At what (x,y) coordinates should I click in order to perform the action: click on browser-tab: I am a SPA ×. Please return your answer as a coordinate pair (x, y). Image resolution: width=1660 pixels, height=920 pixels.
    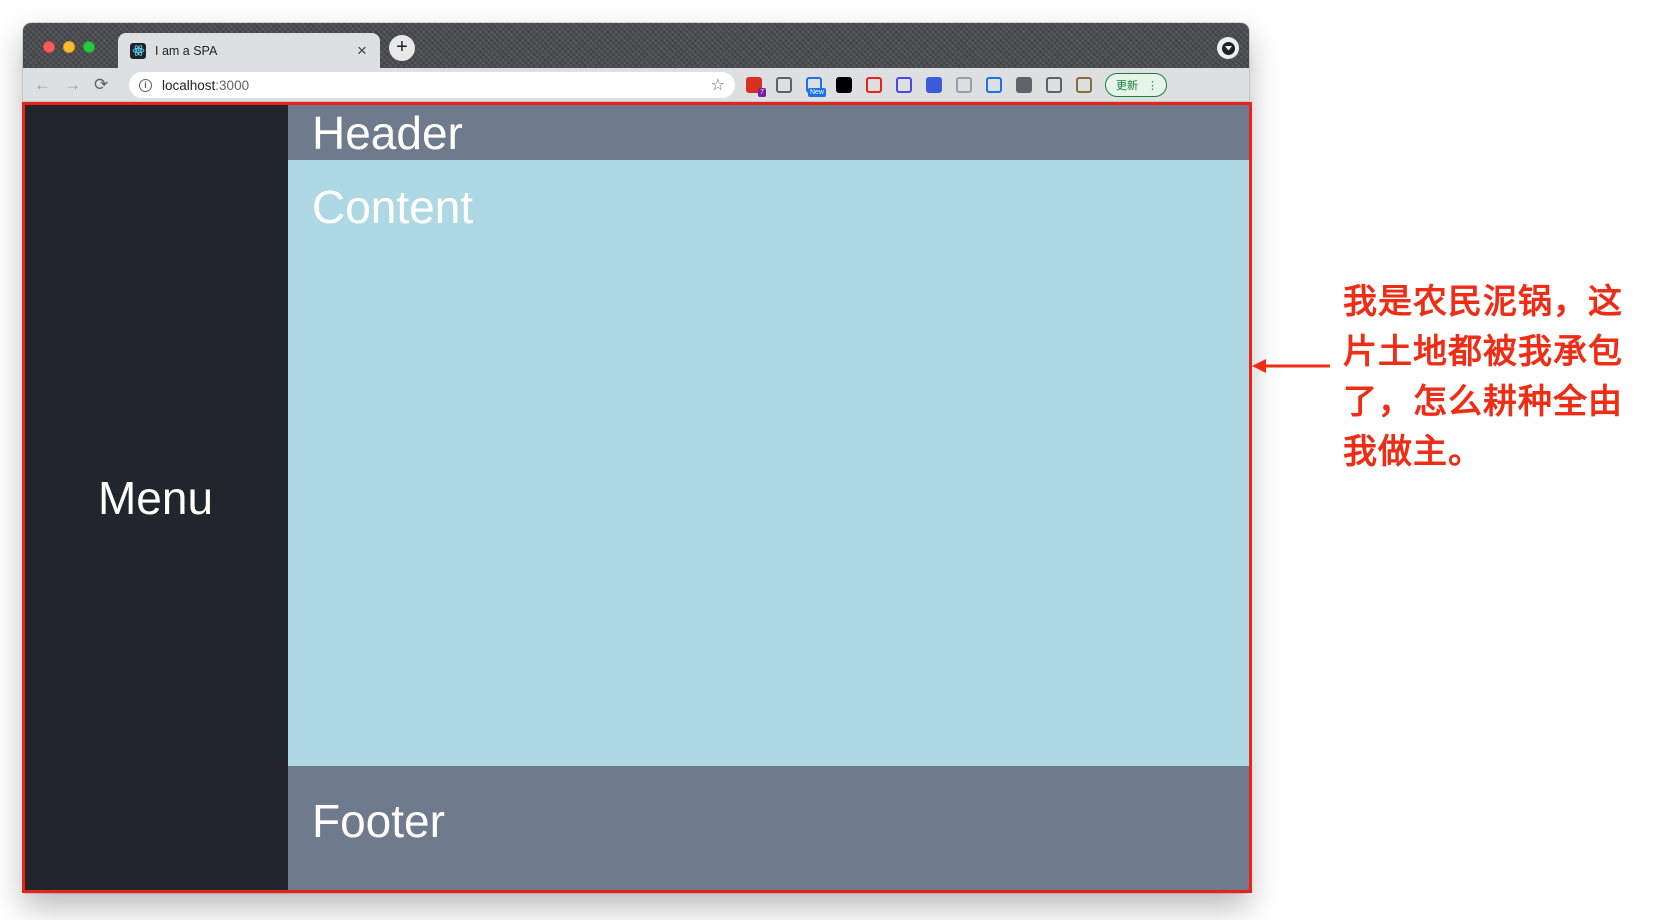
    Looking at the image, I should click on (249, 50).